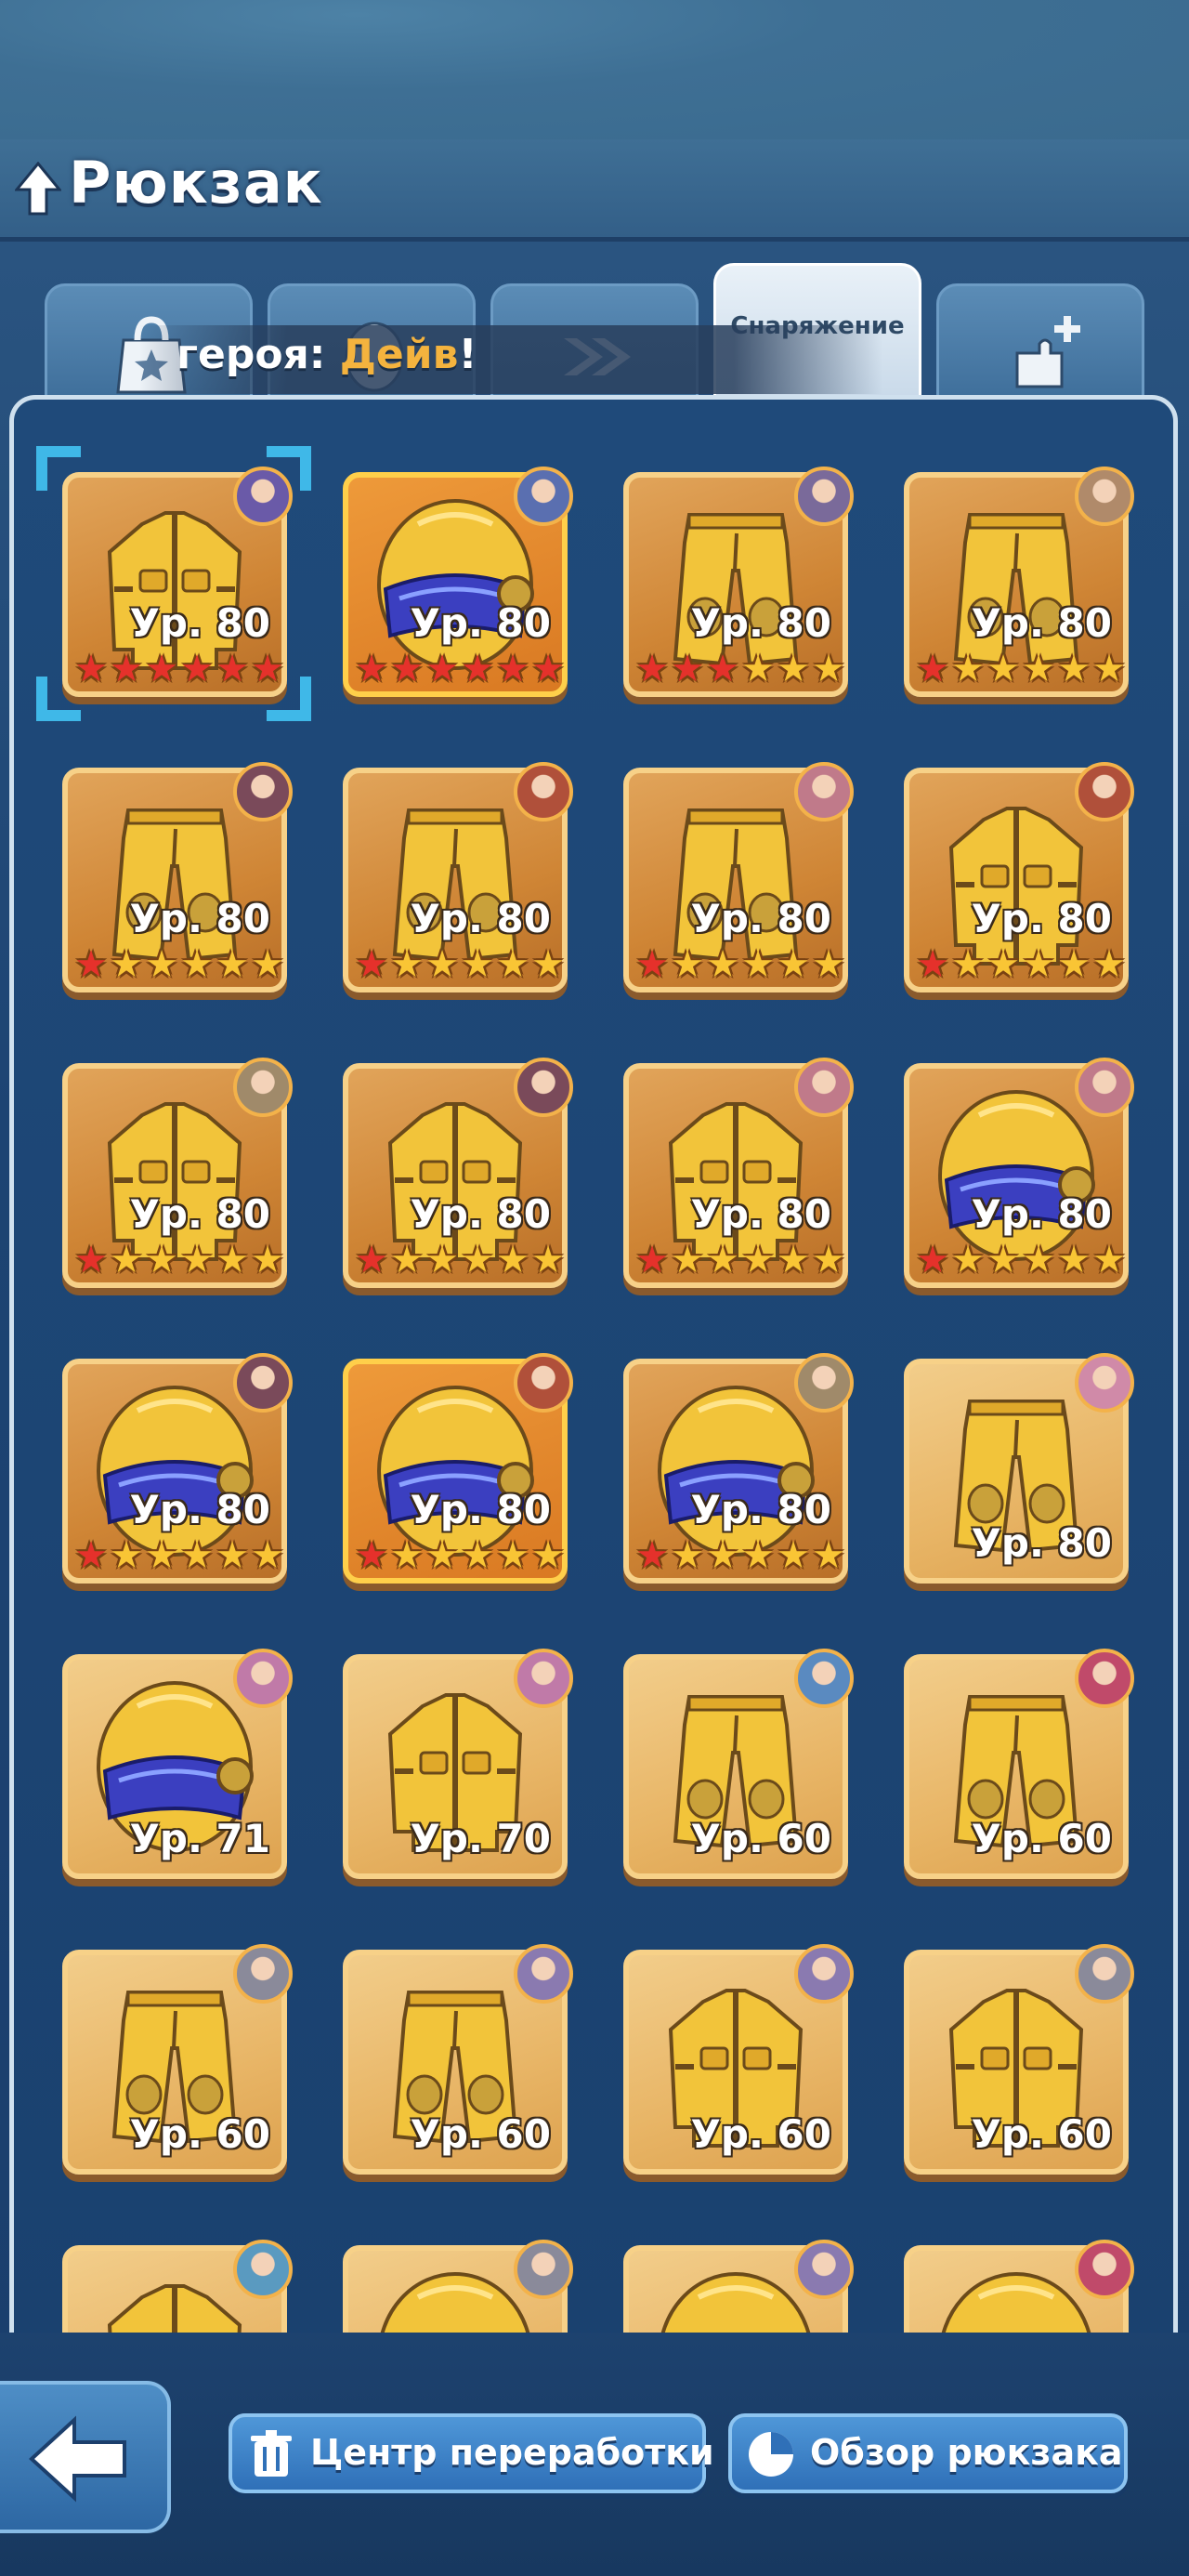 The image size is (1189, 2576). Describe the element at coordinates (258, 354) in the screenshot. I see `hero-banner-prefix: героя:` at that location.